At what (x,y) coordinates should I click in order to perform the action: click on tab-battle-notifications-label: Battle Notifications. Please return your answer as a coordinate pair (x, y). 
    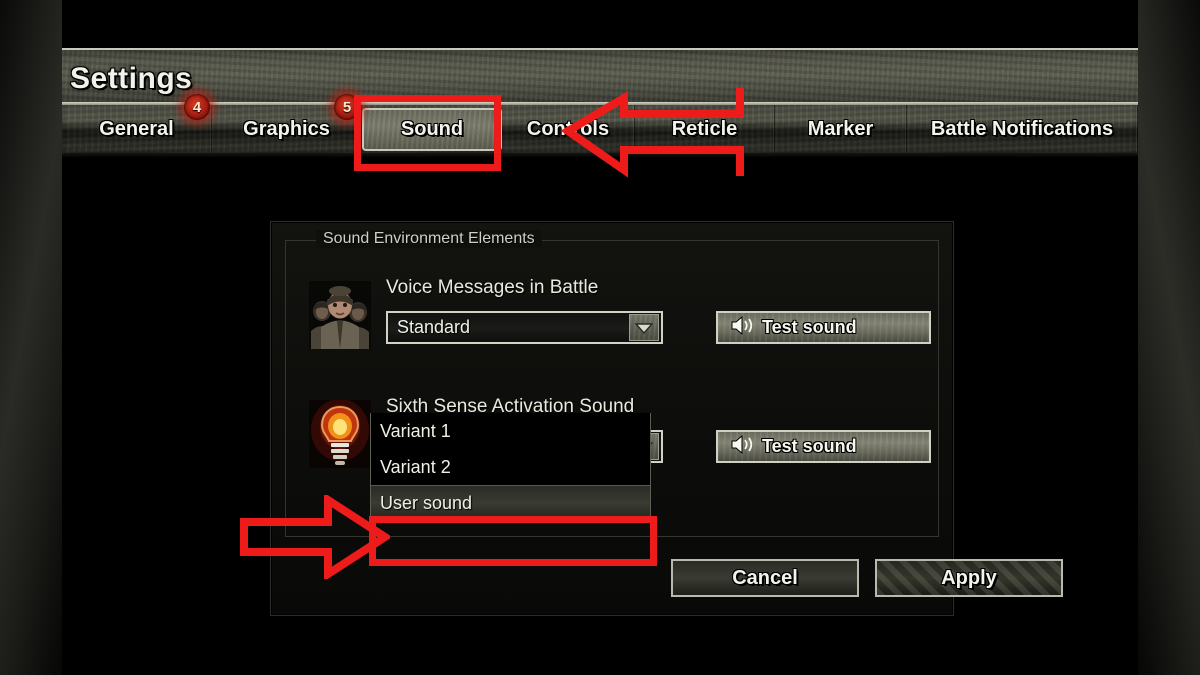
    Looking at the image, I should click on (1022, 129).